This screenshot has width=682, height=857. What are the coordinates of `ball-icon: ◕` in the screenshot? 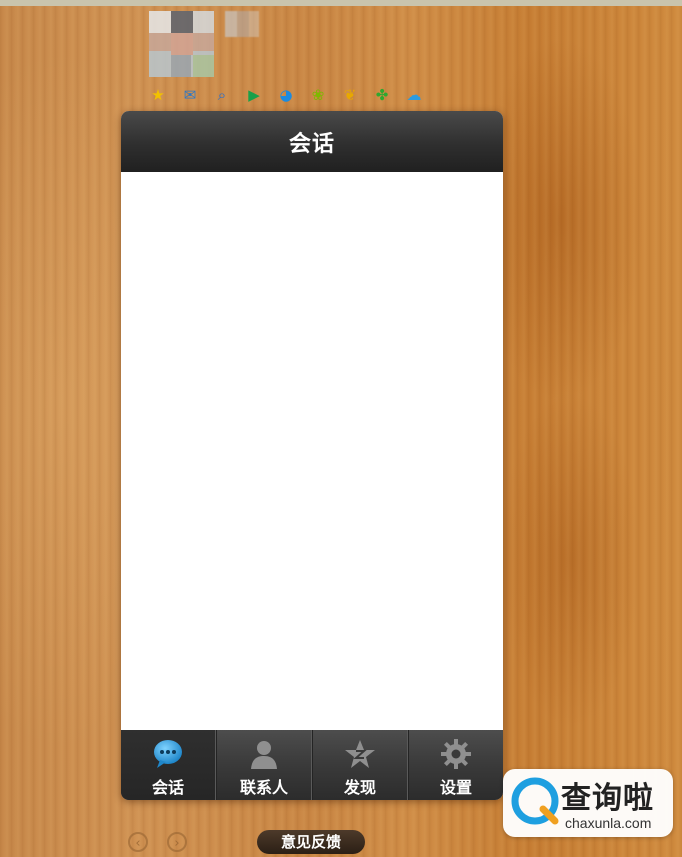 It's located at (286, 95).